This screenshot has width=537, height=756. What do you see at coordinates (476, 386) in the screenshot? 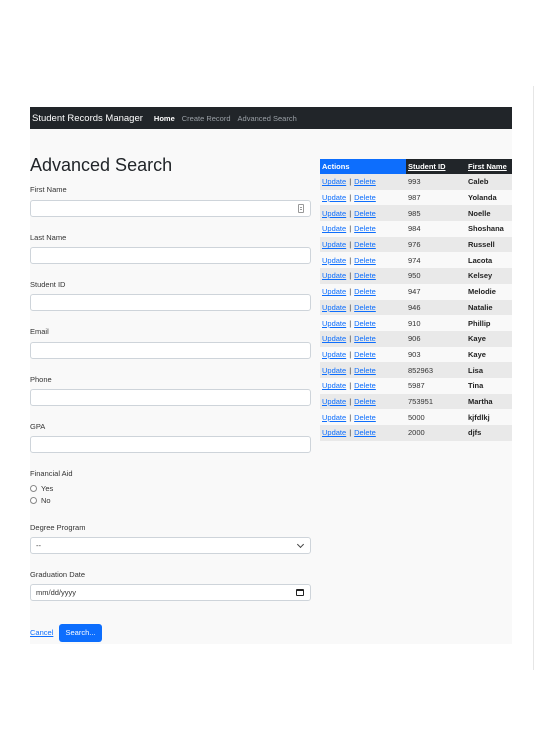
I see `row-first-name: Tina` at bounding box center [476, 386].